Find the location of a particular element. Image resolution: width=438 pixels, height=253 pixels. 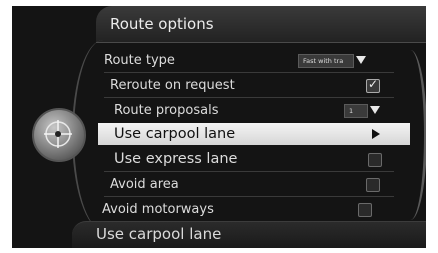

express-lane-checkbox is located at coordinates (375, 160).